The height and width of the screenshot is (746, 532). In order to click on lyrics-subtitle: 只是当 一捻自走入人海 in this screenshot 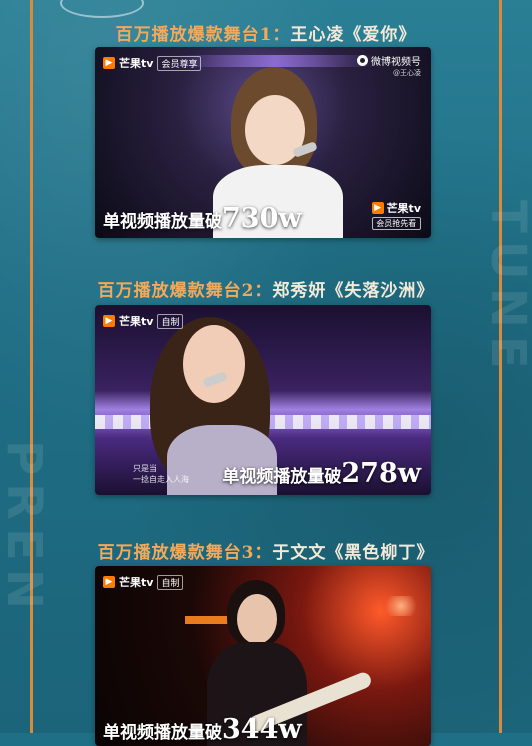, I will do `click(161, 474)`.